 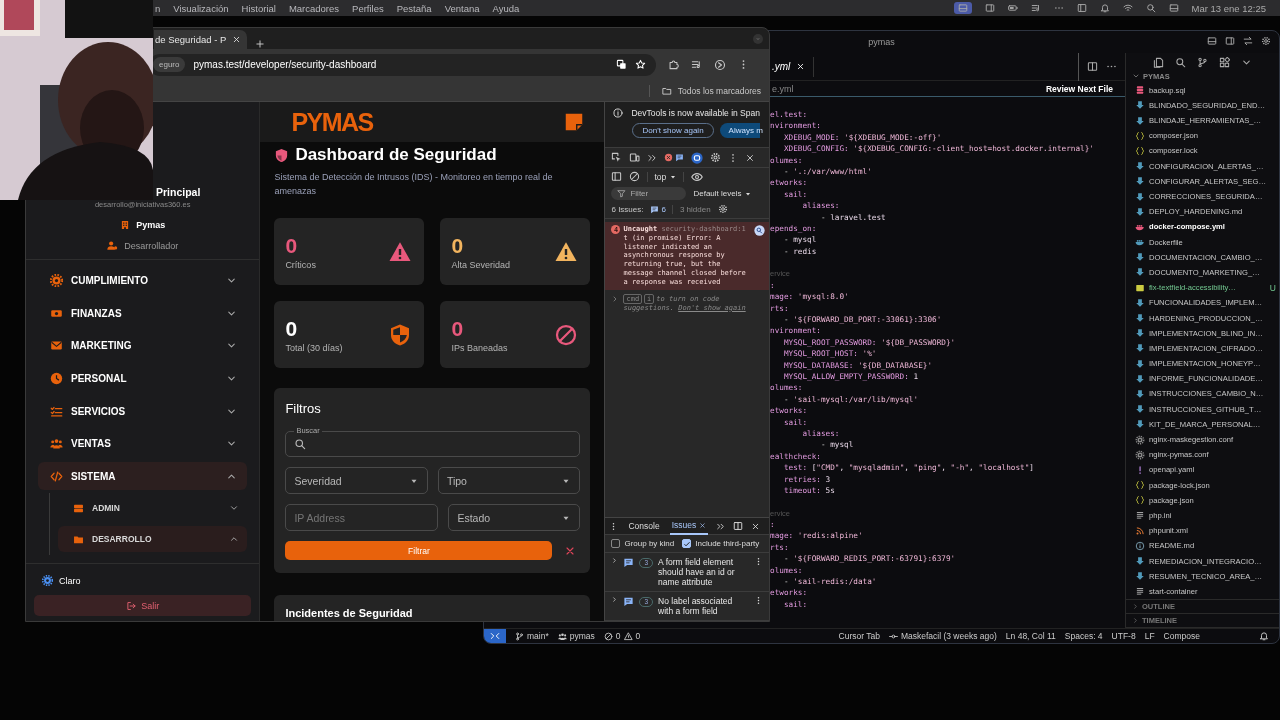 What do you see at coordinates (1136, 76) in the screenshot?
I see `chevron-icon` at bounding box center [1136, 76].